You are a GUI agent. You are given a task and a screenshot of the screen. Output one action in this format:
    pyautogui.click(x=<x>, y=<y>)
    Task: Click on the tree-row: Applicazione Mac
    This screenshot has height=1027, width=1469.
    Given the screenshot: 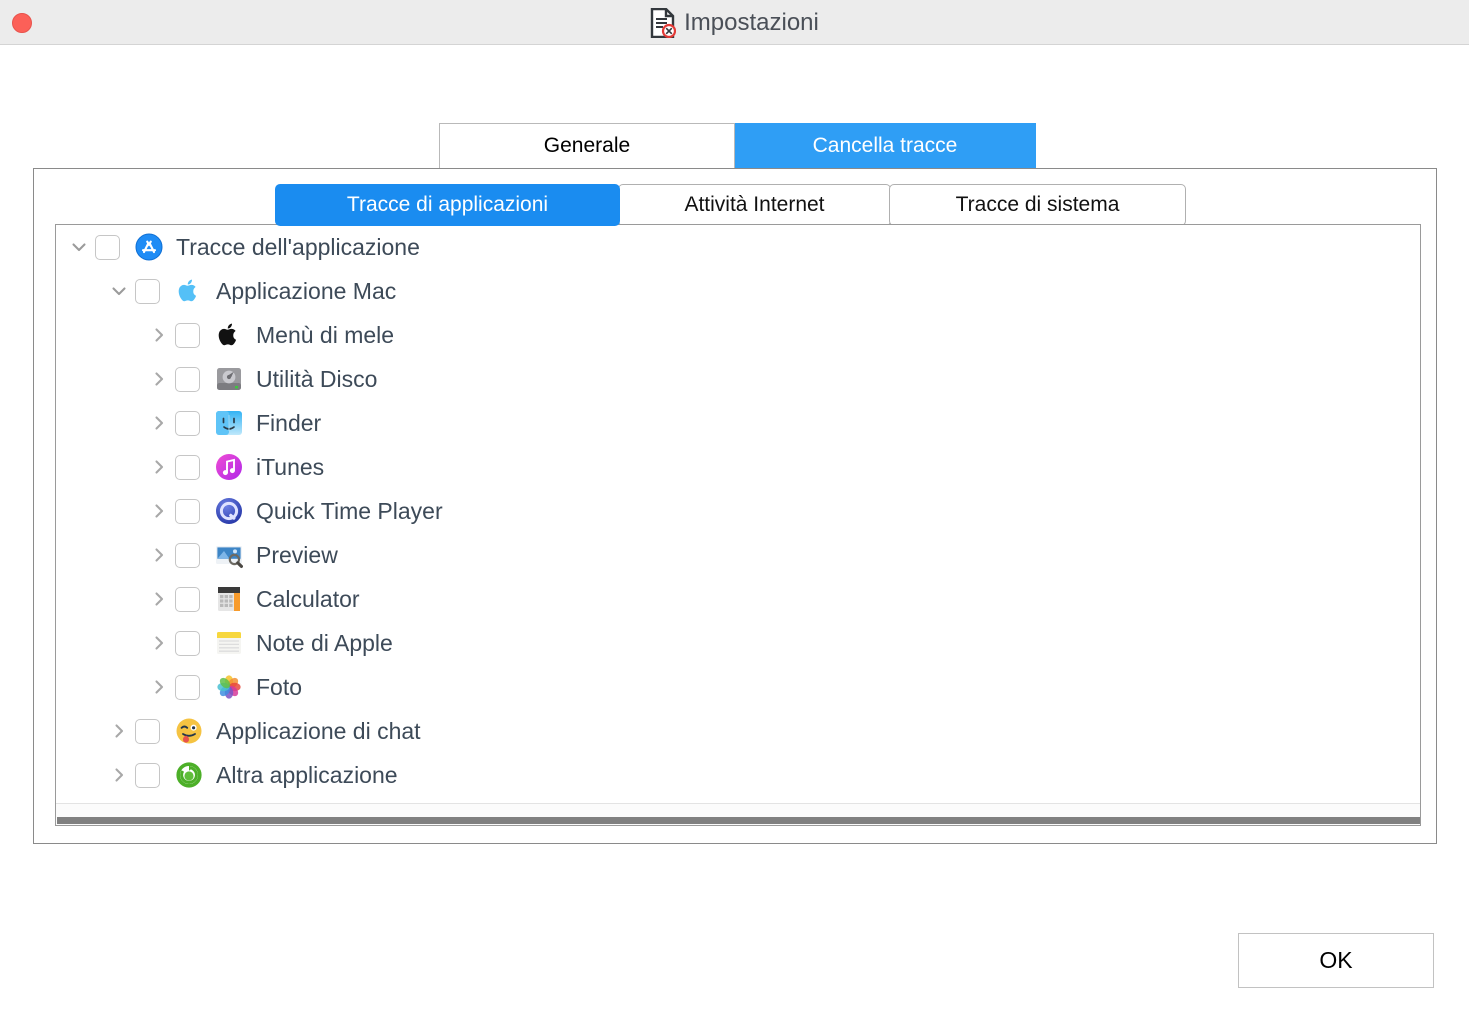 What is the action you would take?
    pyautogui.click(x=738, y=291)
    